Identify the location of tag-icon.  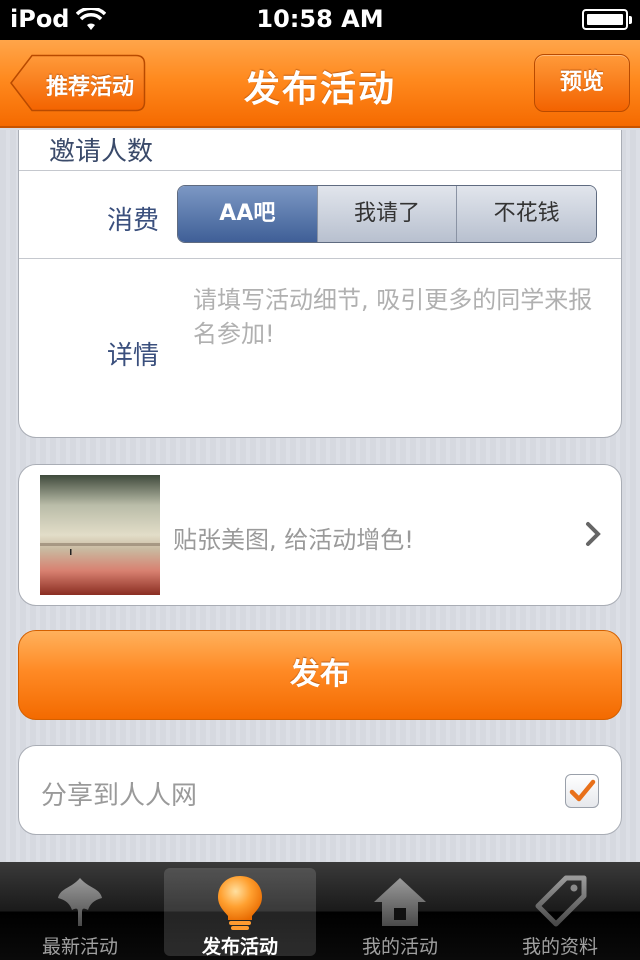
(560, 902).